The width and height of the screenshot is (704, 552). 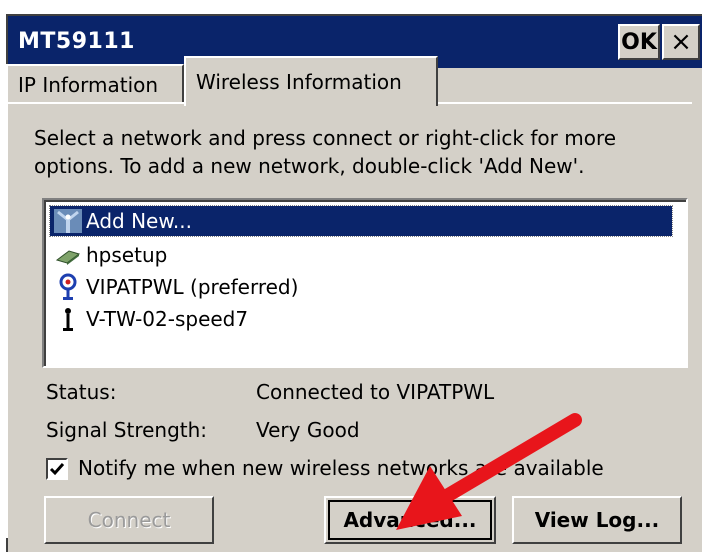 What do you see at coordinates (308, 430) in the screenshot?
I see `signal-strength-value: Very Good` at bounding box center [308, 430].